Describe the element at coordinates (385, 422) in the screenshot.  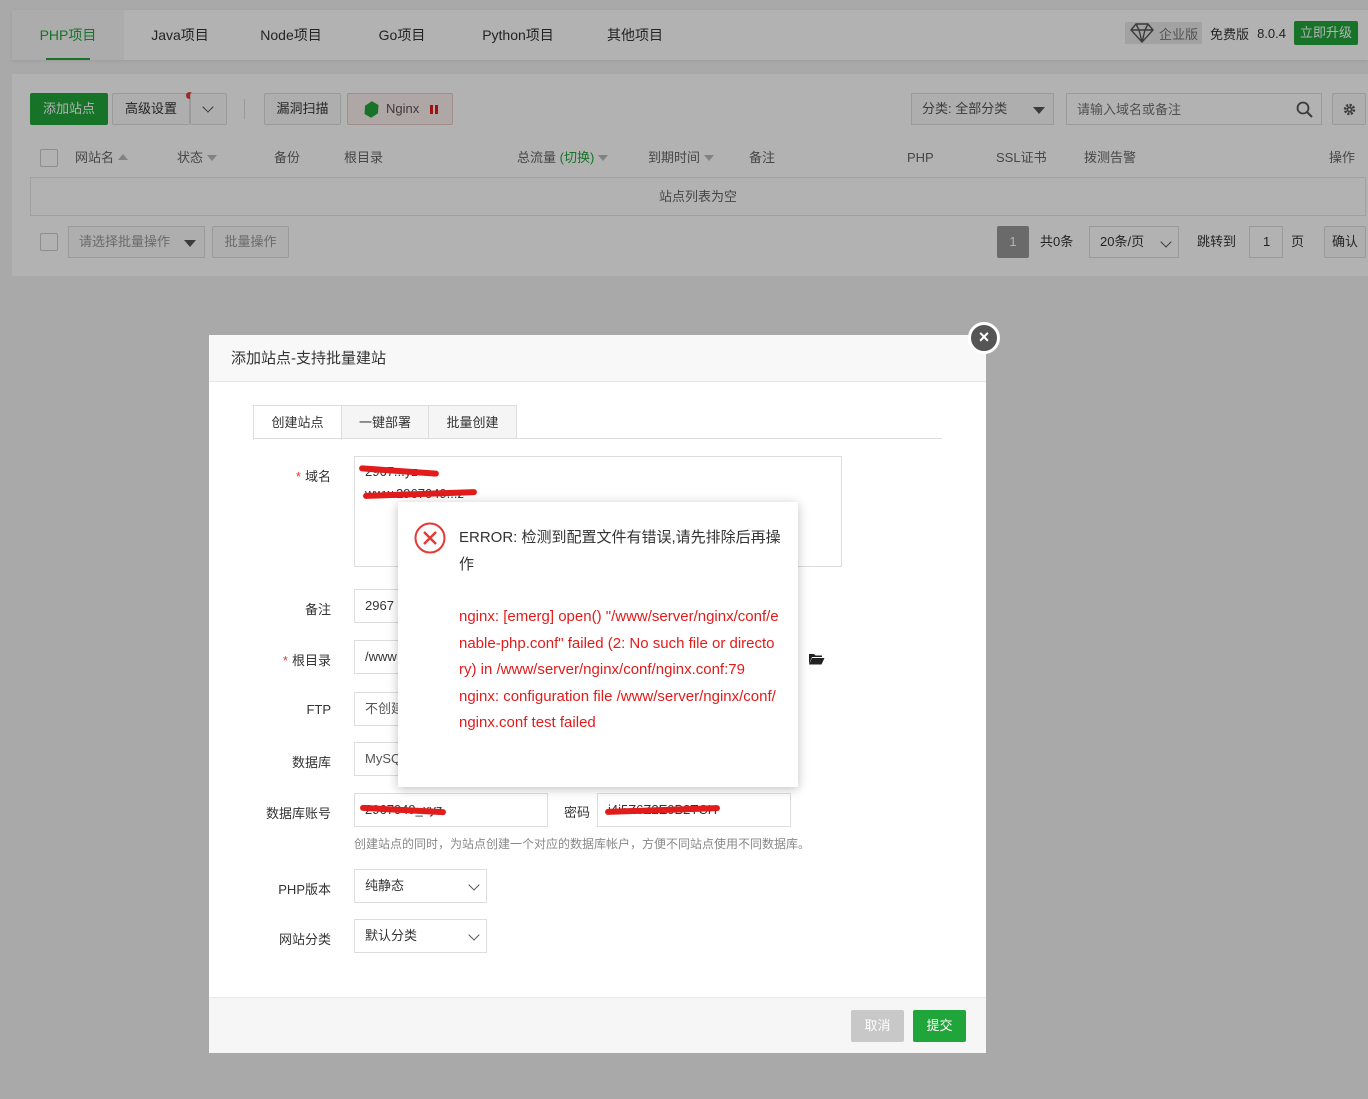
I see `tab-one-click-deploy: 一键部署` at that location.